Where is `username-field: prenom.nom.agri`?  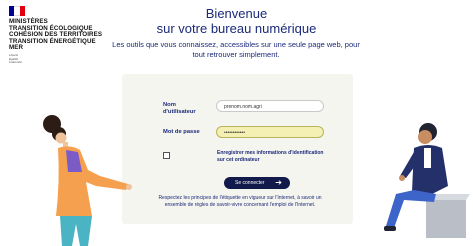
username-field: prenom.nom.agri is located at coordinates (270, 106).